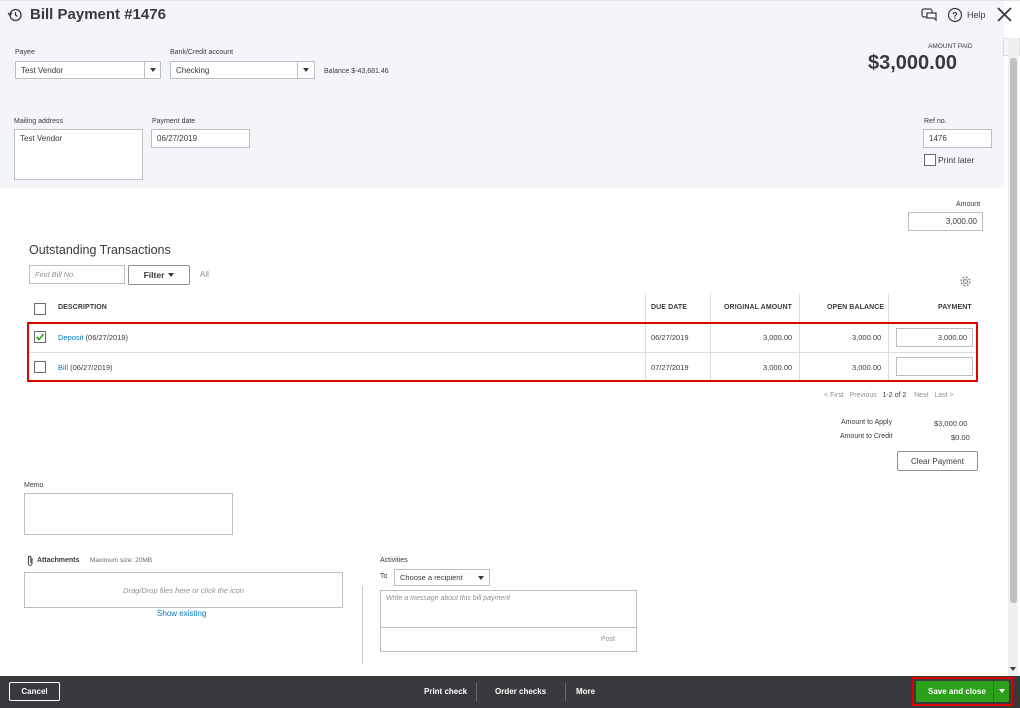  What do you see at coordinates (58, 560) in the screenshot?
I see `attachments-label: Attachments` at bounding box center [58, 560].